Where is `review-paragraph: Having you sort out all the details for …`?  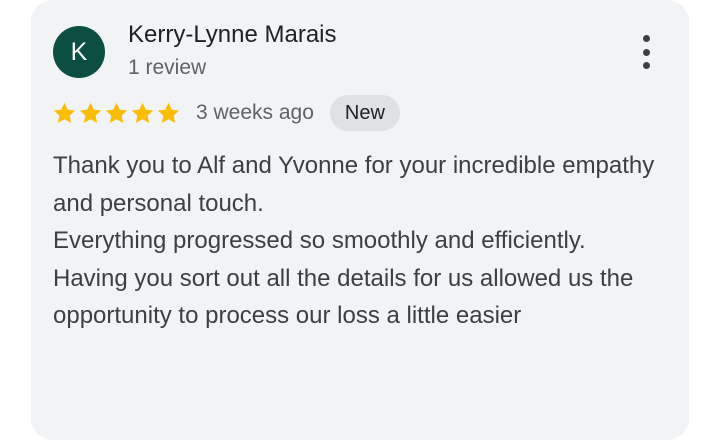 review-paragraph: Having you sort out all the details for … is located at coordinates (343, 297).